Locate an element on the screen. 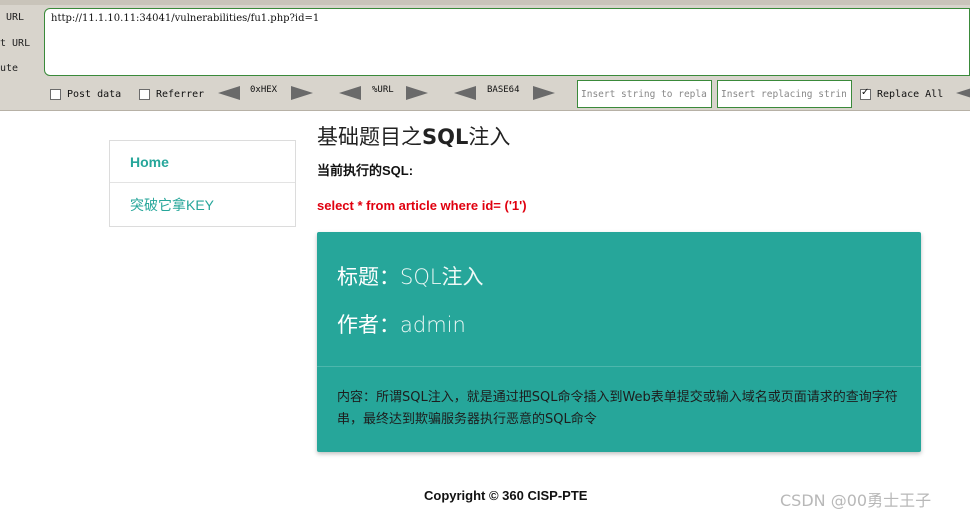  referrer-checkbox is located at coordinates (144, 94).